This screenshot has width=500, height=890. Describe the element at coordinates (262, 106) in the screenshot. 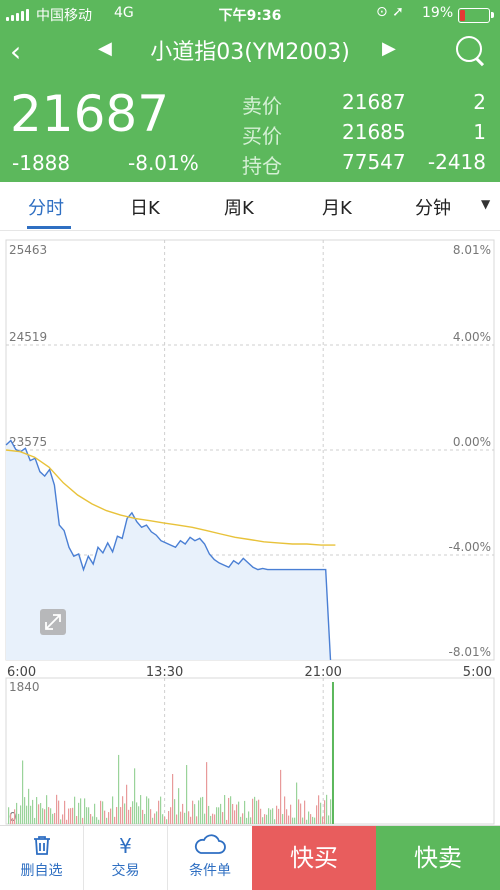

I see `ask-label: 卖价` at that location.